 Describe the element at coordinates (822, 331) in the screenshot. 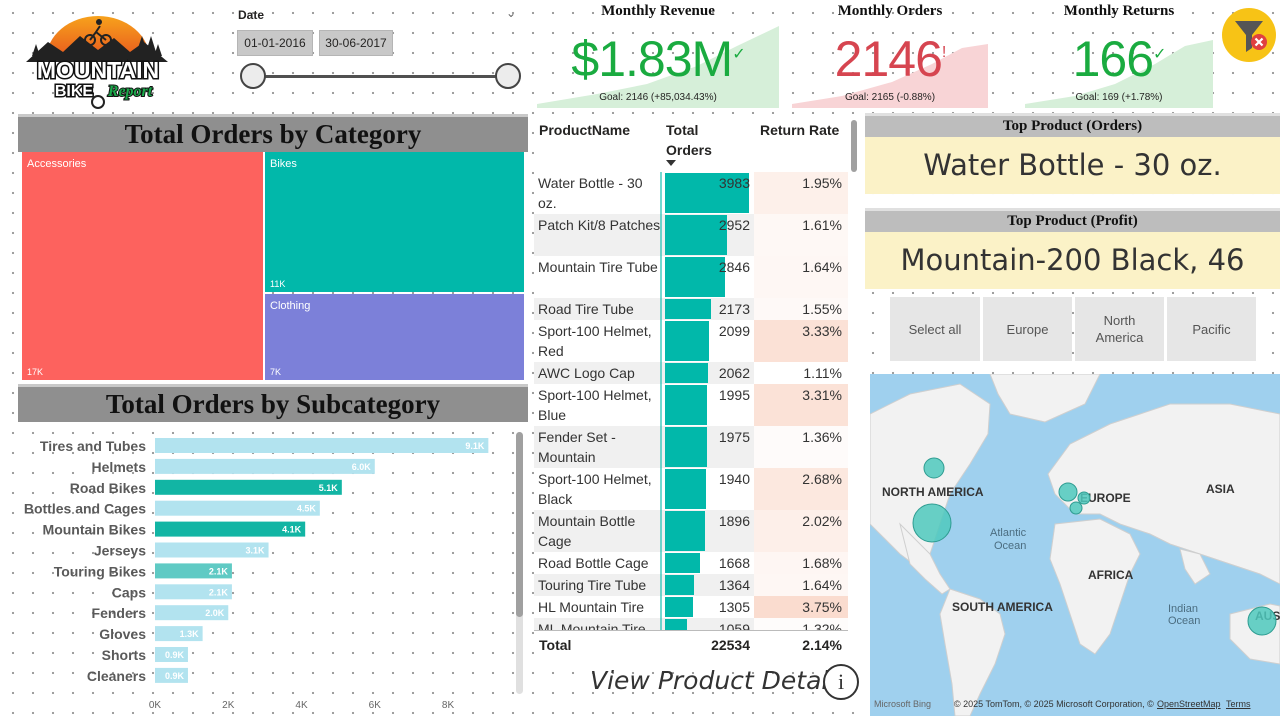

I see `return-rate-cell: 3.33%` at that location.